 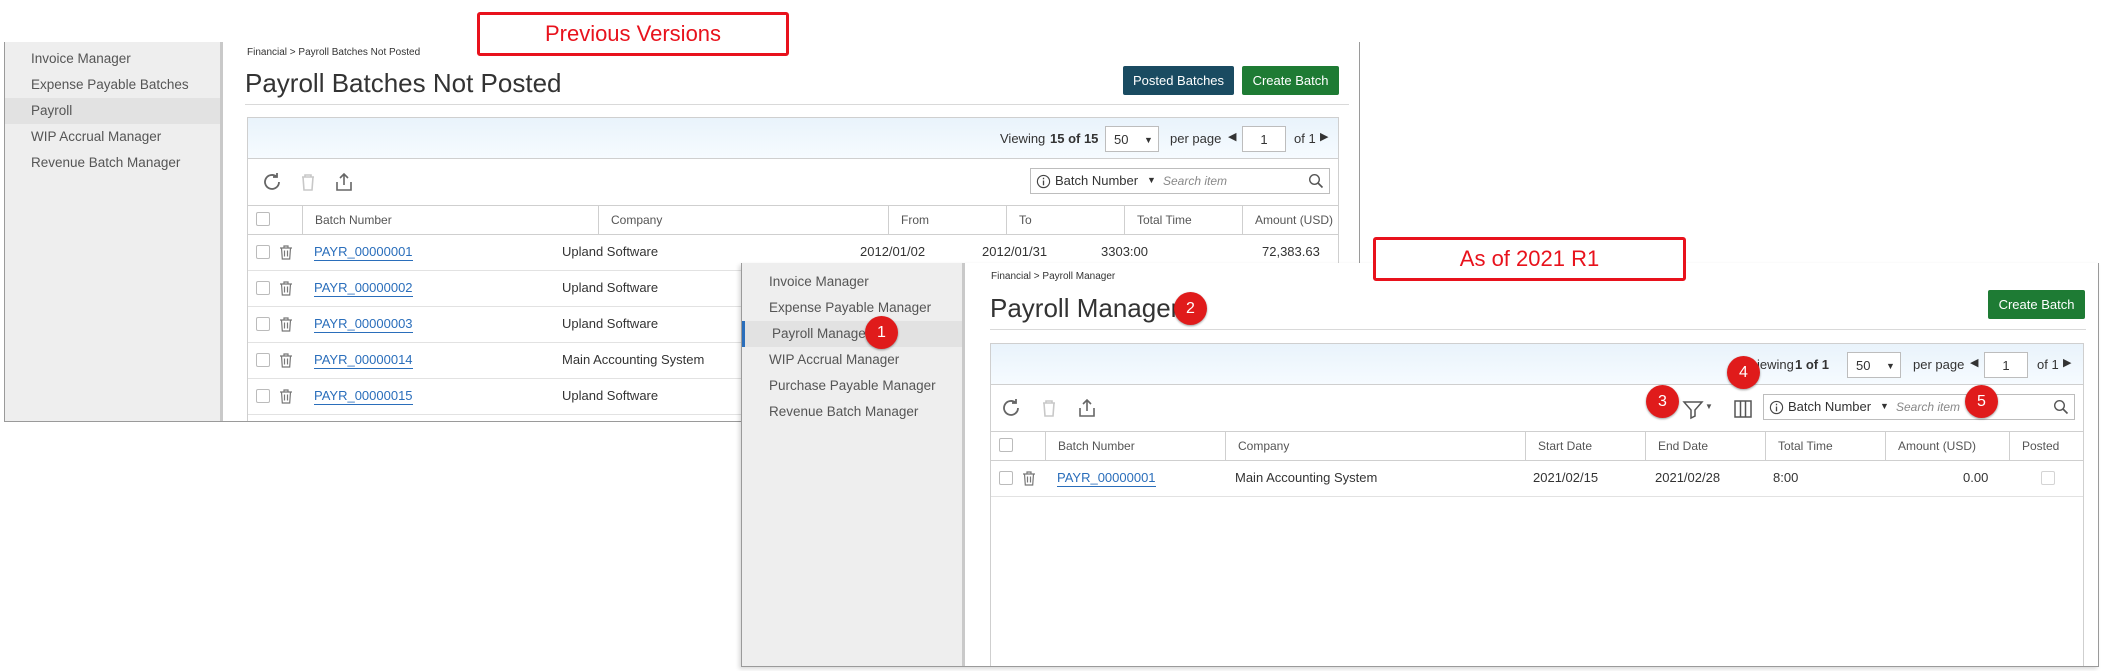 I want to click on batch-link: PAYR_00000015, so click(x=363, y=396).